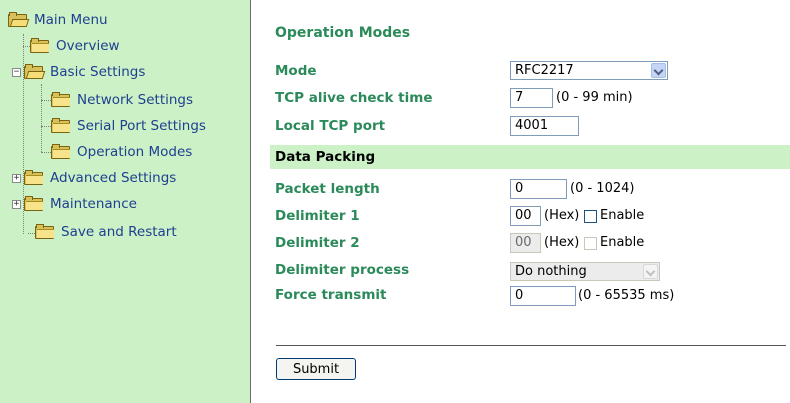 This screenshot has height=403, width=790. Describe the element at coordinates (88, 46) in the screenshot. I see `sidebar-item-label: Overview` at that location.